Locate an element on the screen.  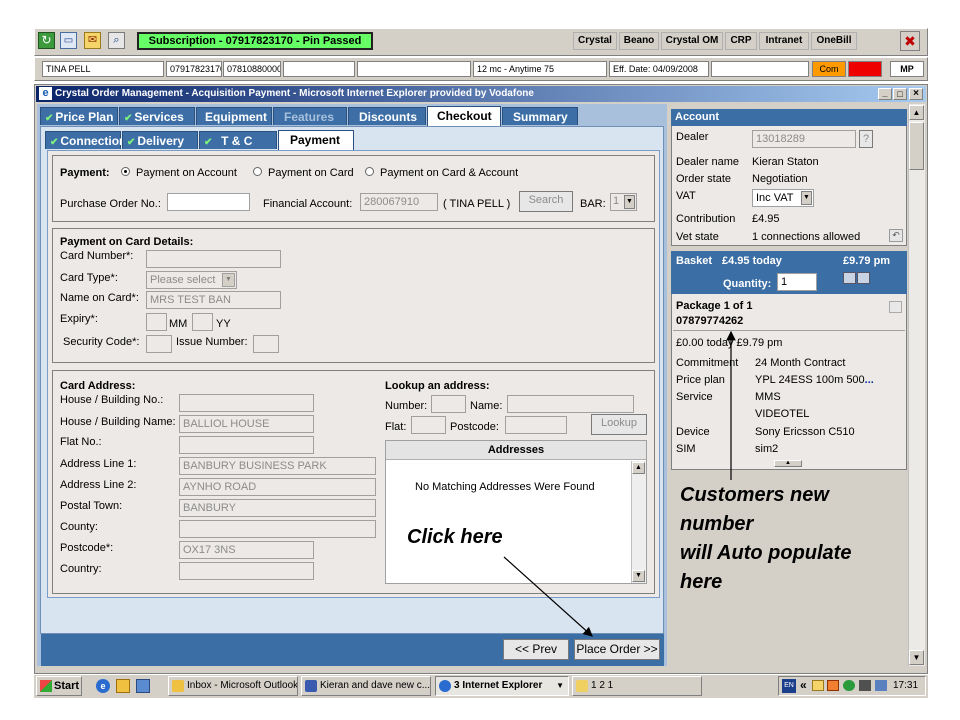
subtab-delivery: ✔ Delivery is located at coordinates (160, 140).